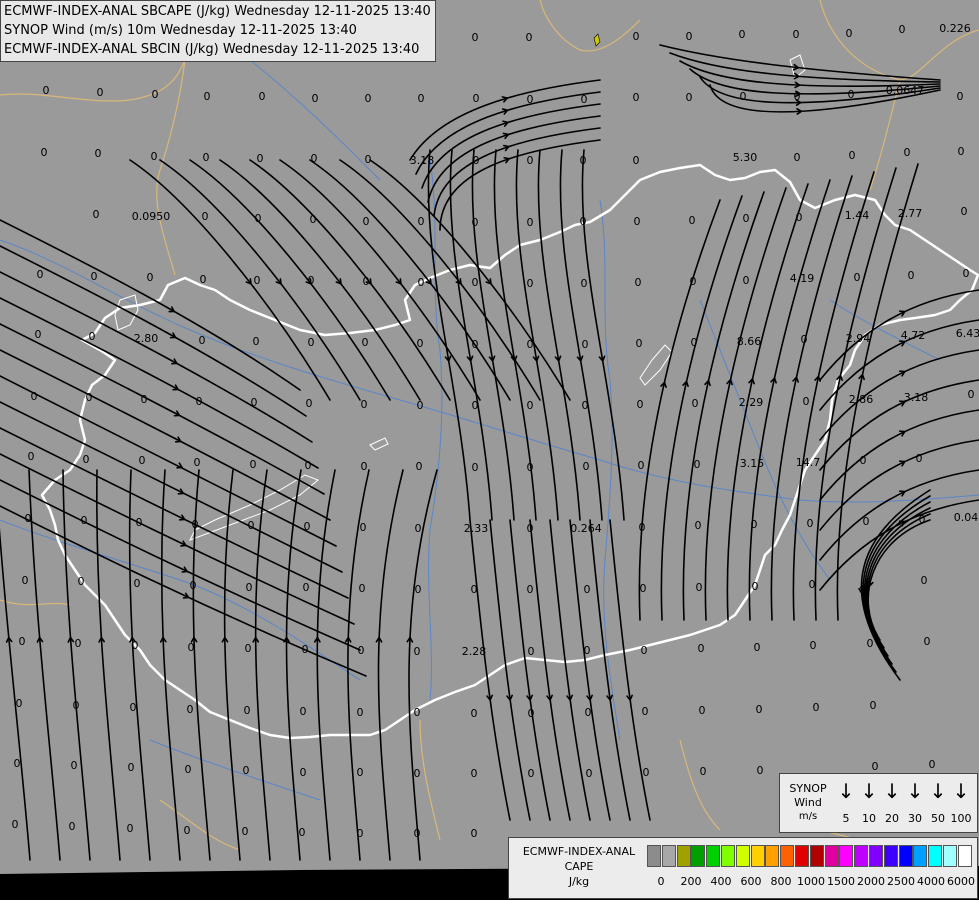 Image resolution: width=979 pixels, height=900 pixels. I want to click on cape-value-label: 2.94, so click(858, 338).